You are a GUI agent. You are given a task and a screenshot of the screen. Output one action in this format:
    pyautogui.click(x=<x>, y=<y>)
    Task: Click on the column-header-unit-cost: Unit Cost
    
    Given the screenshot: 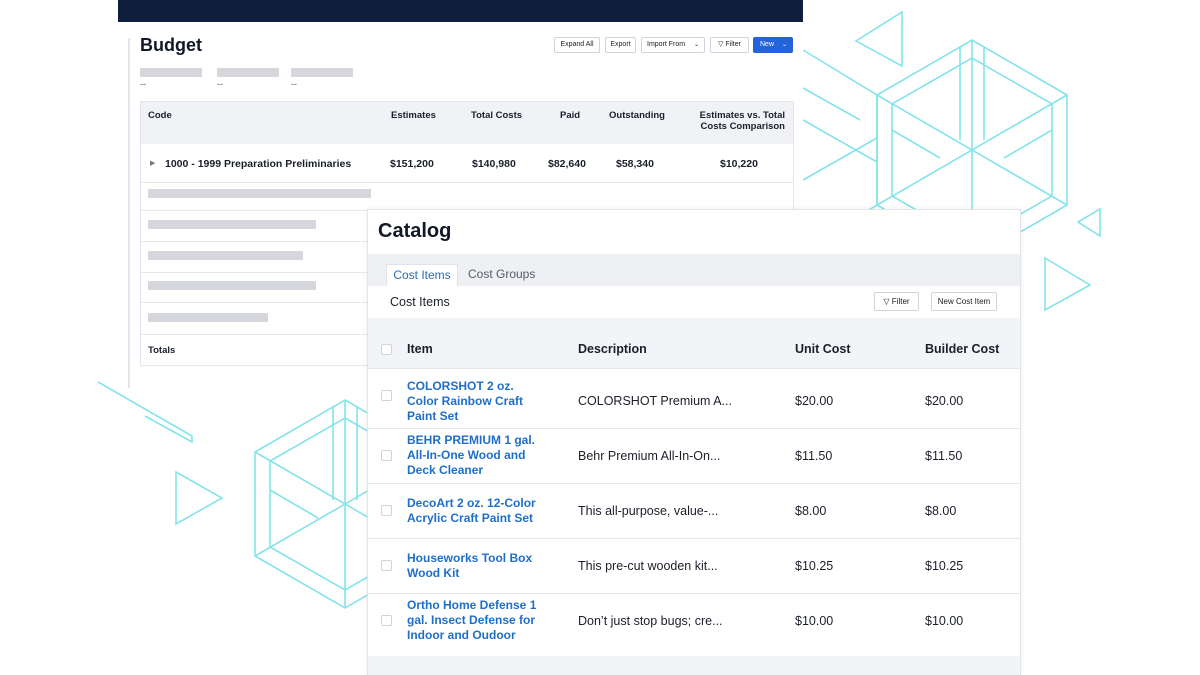 What is the action you would take?
    pyautogui.click(x=823, y=349)
    